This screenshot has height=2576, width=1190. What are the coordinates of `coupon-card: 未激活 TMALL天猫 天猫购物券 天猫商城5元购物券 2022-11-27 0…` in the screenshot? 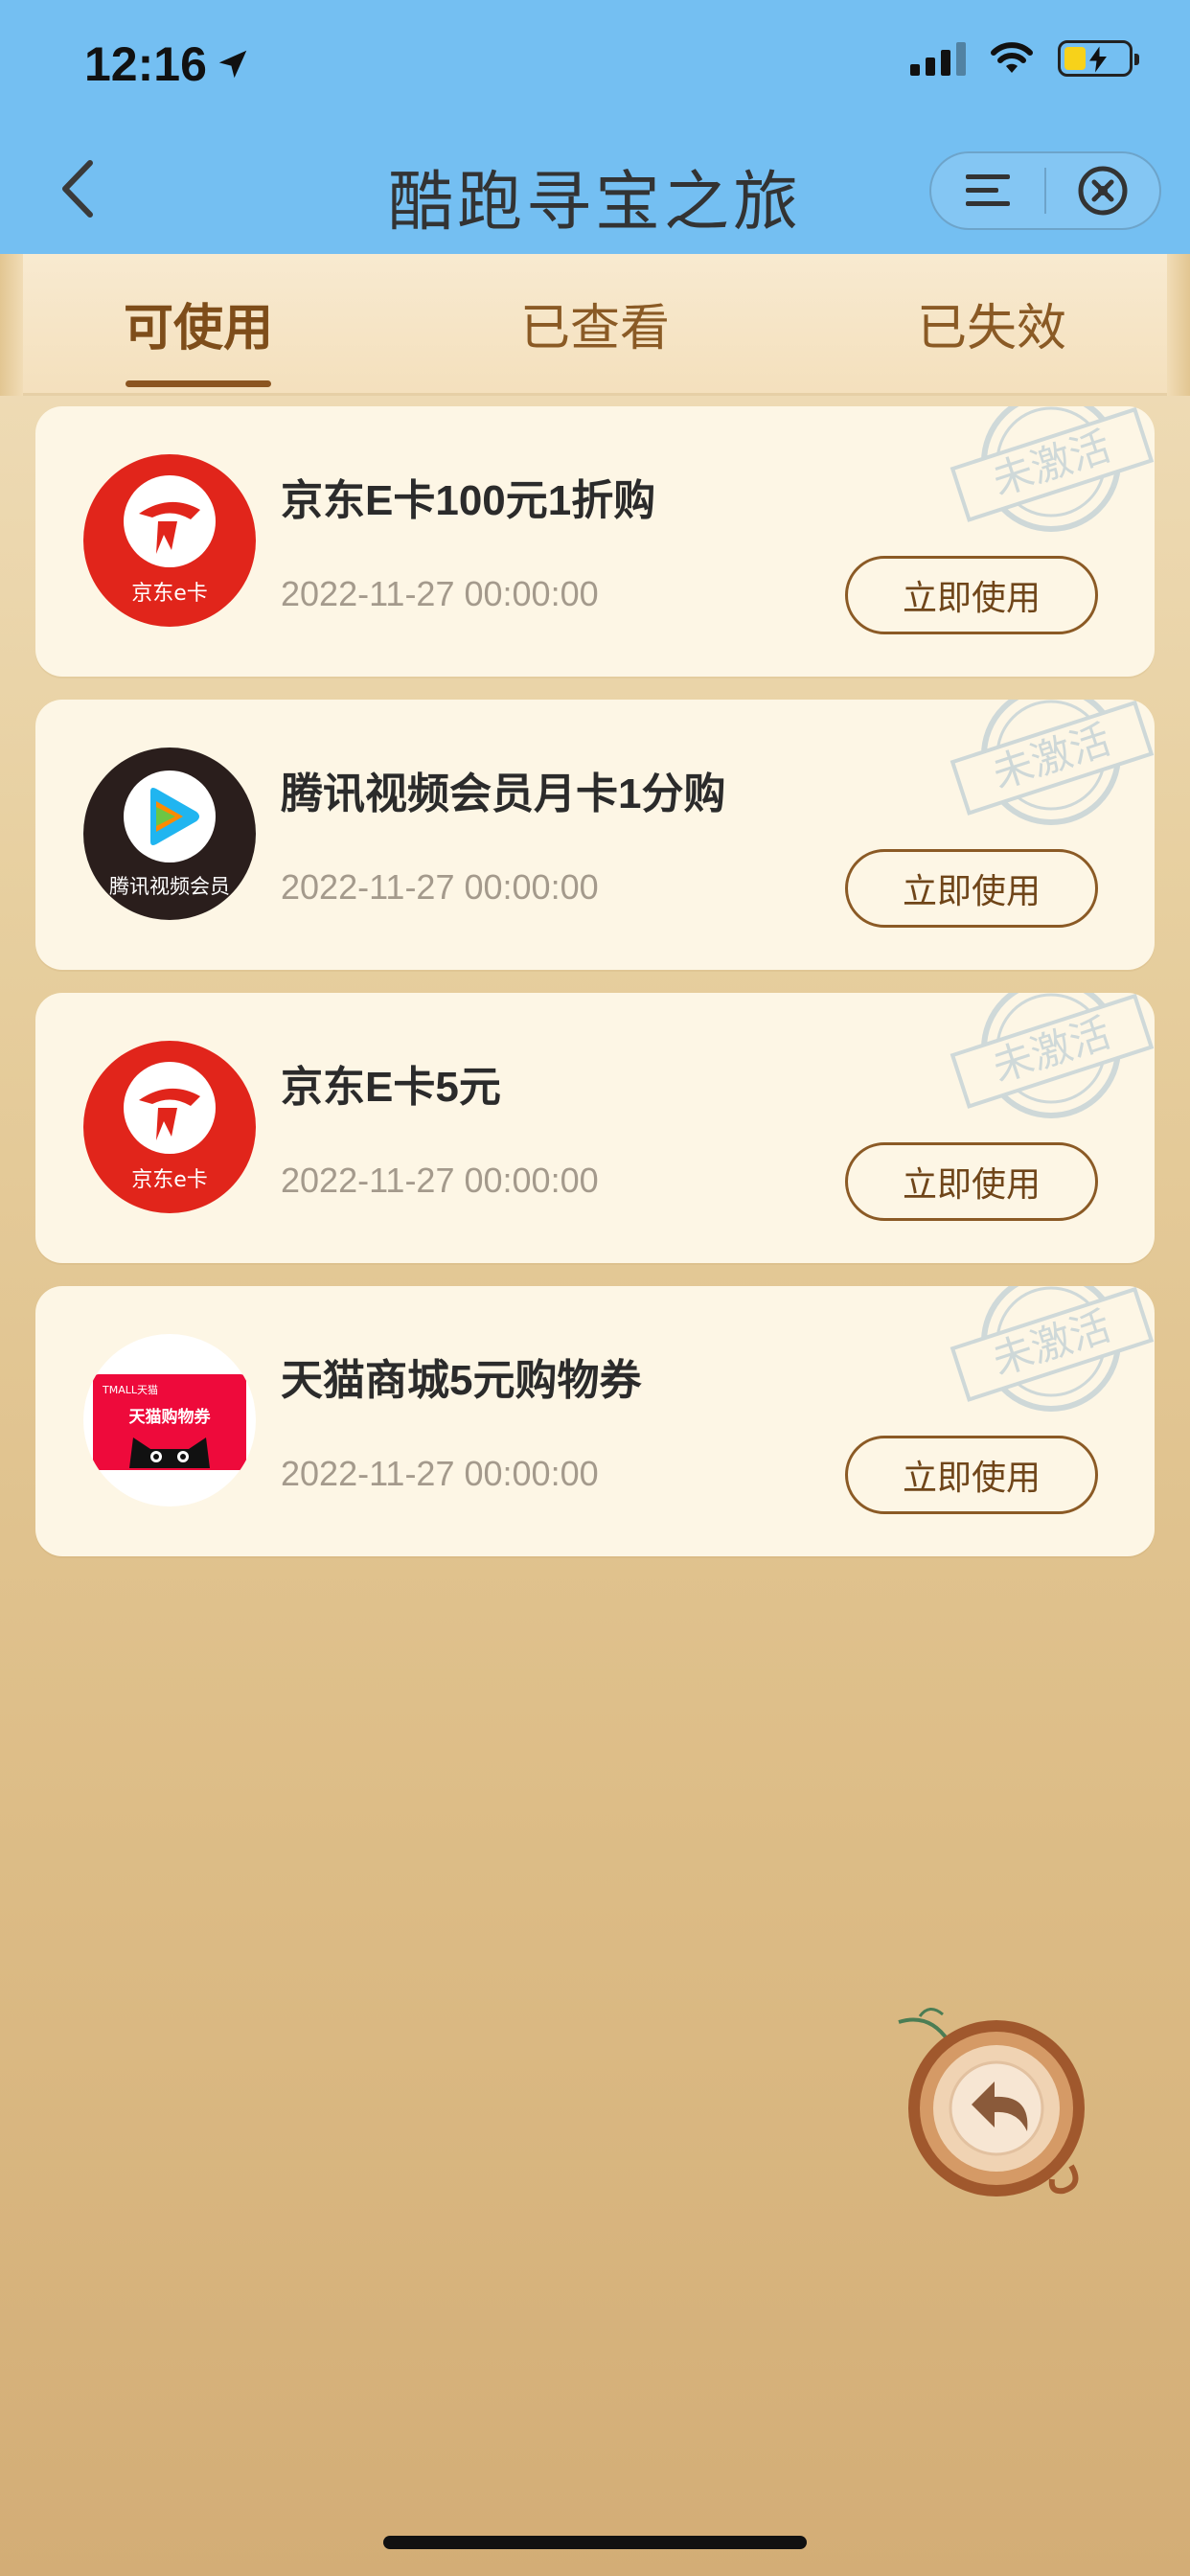 It's located at (595, 1421).